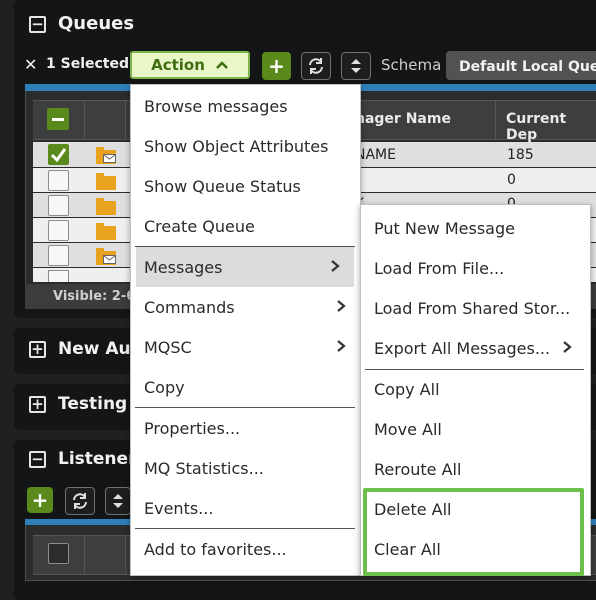 The height and width of the screenshot is (600, 596). Describe the element at coordinates (475, 469) in the screenshot. I see `menu-item-reroute-all: Reroute All` at that location.